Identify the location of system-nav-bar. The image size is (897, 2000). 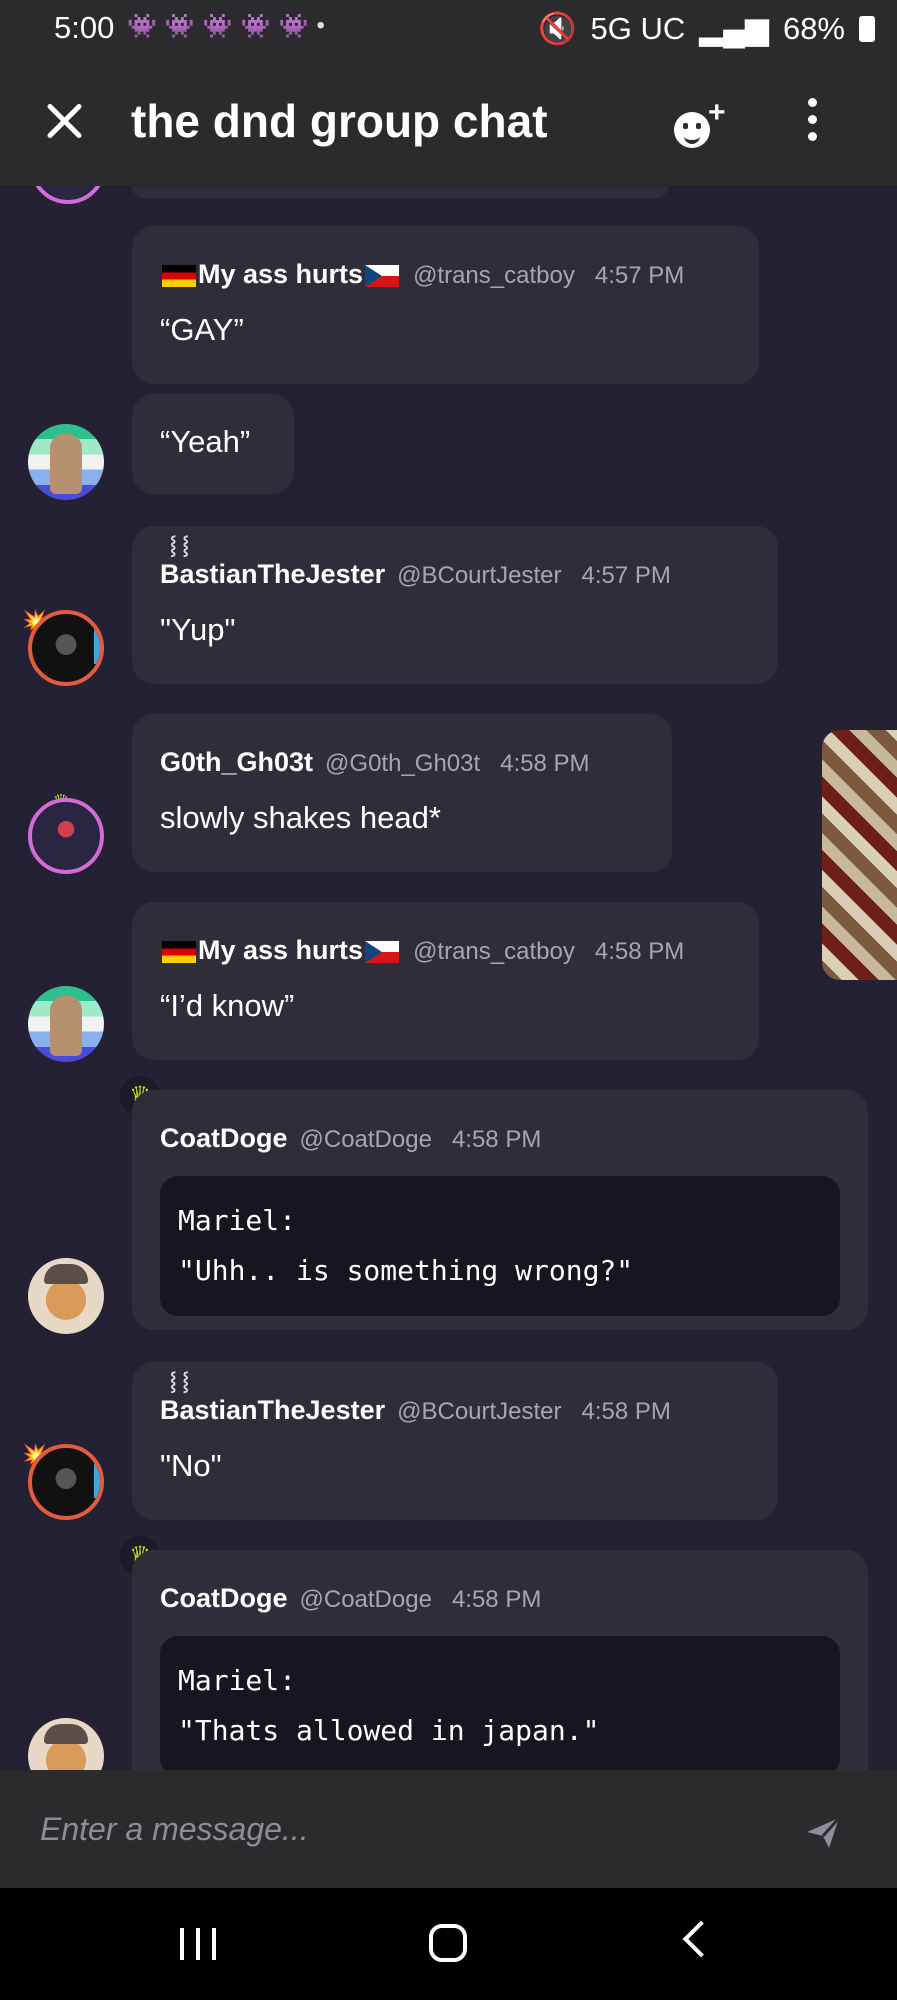
(448, 1944).